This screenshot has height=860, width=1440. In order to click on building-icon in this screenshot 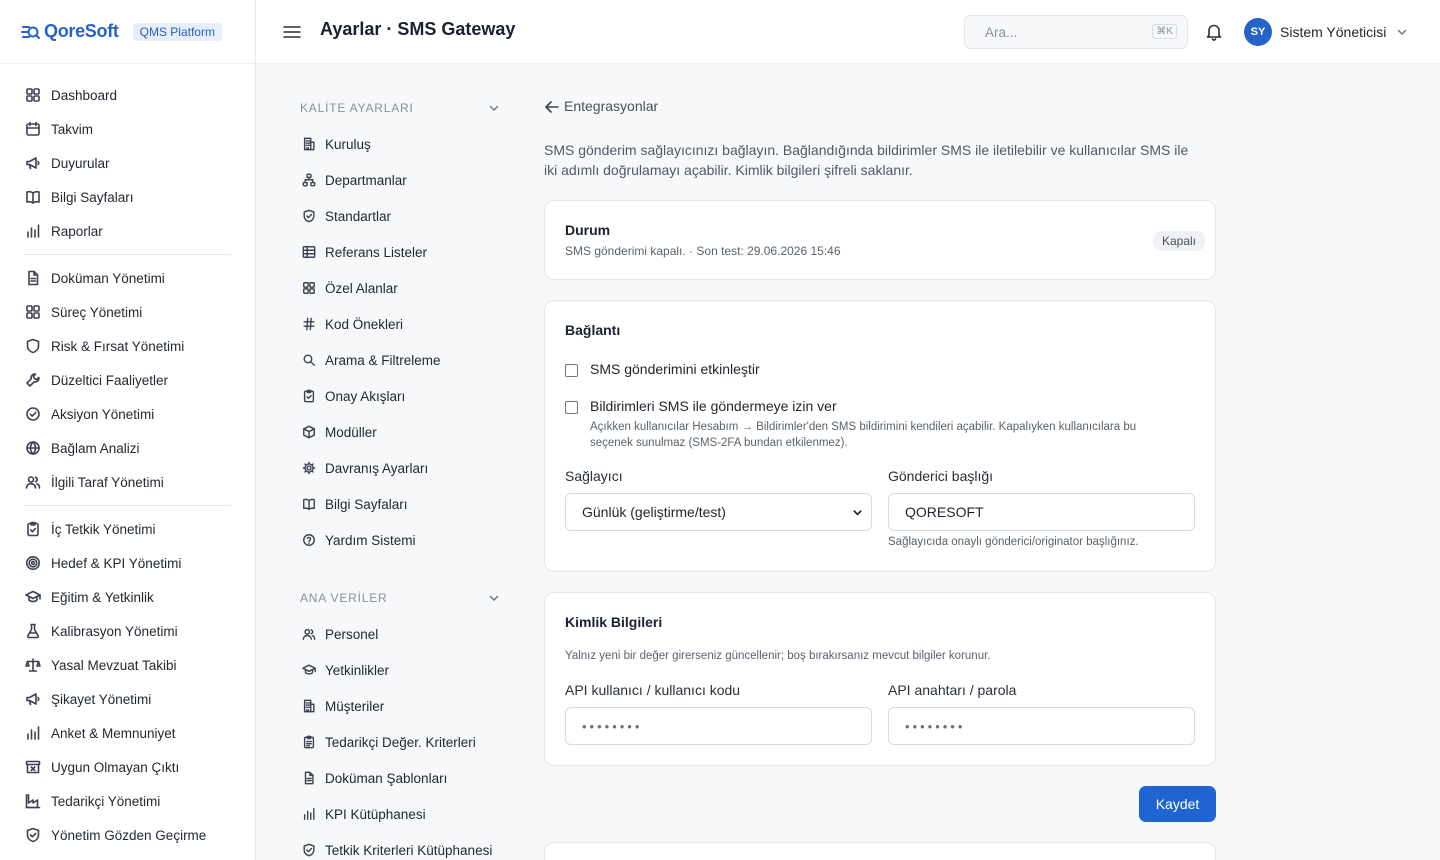, I will do `click(309, 706)`.